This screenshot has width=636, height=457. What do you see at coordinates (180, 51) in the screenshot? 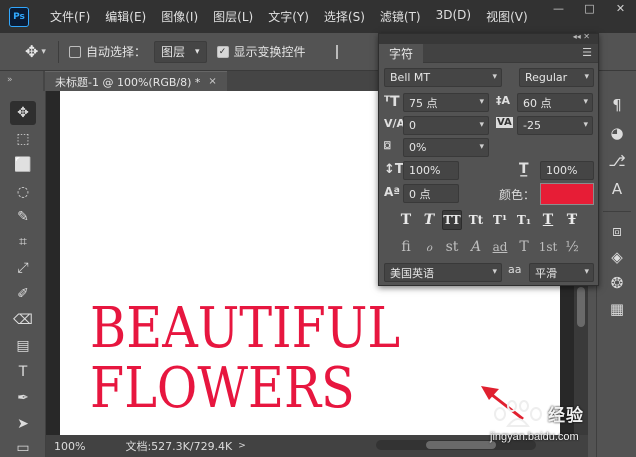
I see `auto-select-target-select: 图层 ▾` at bounding box center [180, 51].